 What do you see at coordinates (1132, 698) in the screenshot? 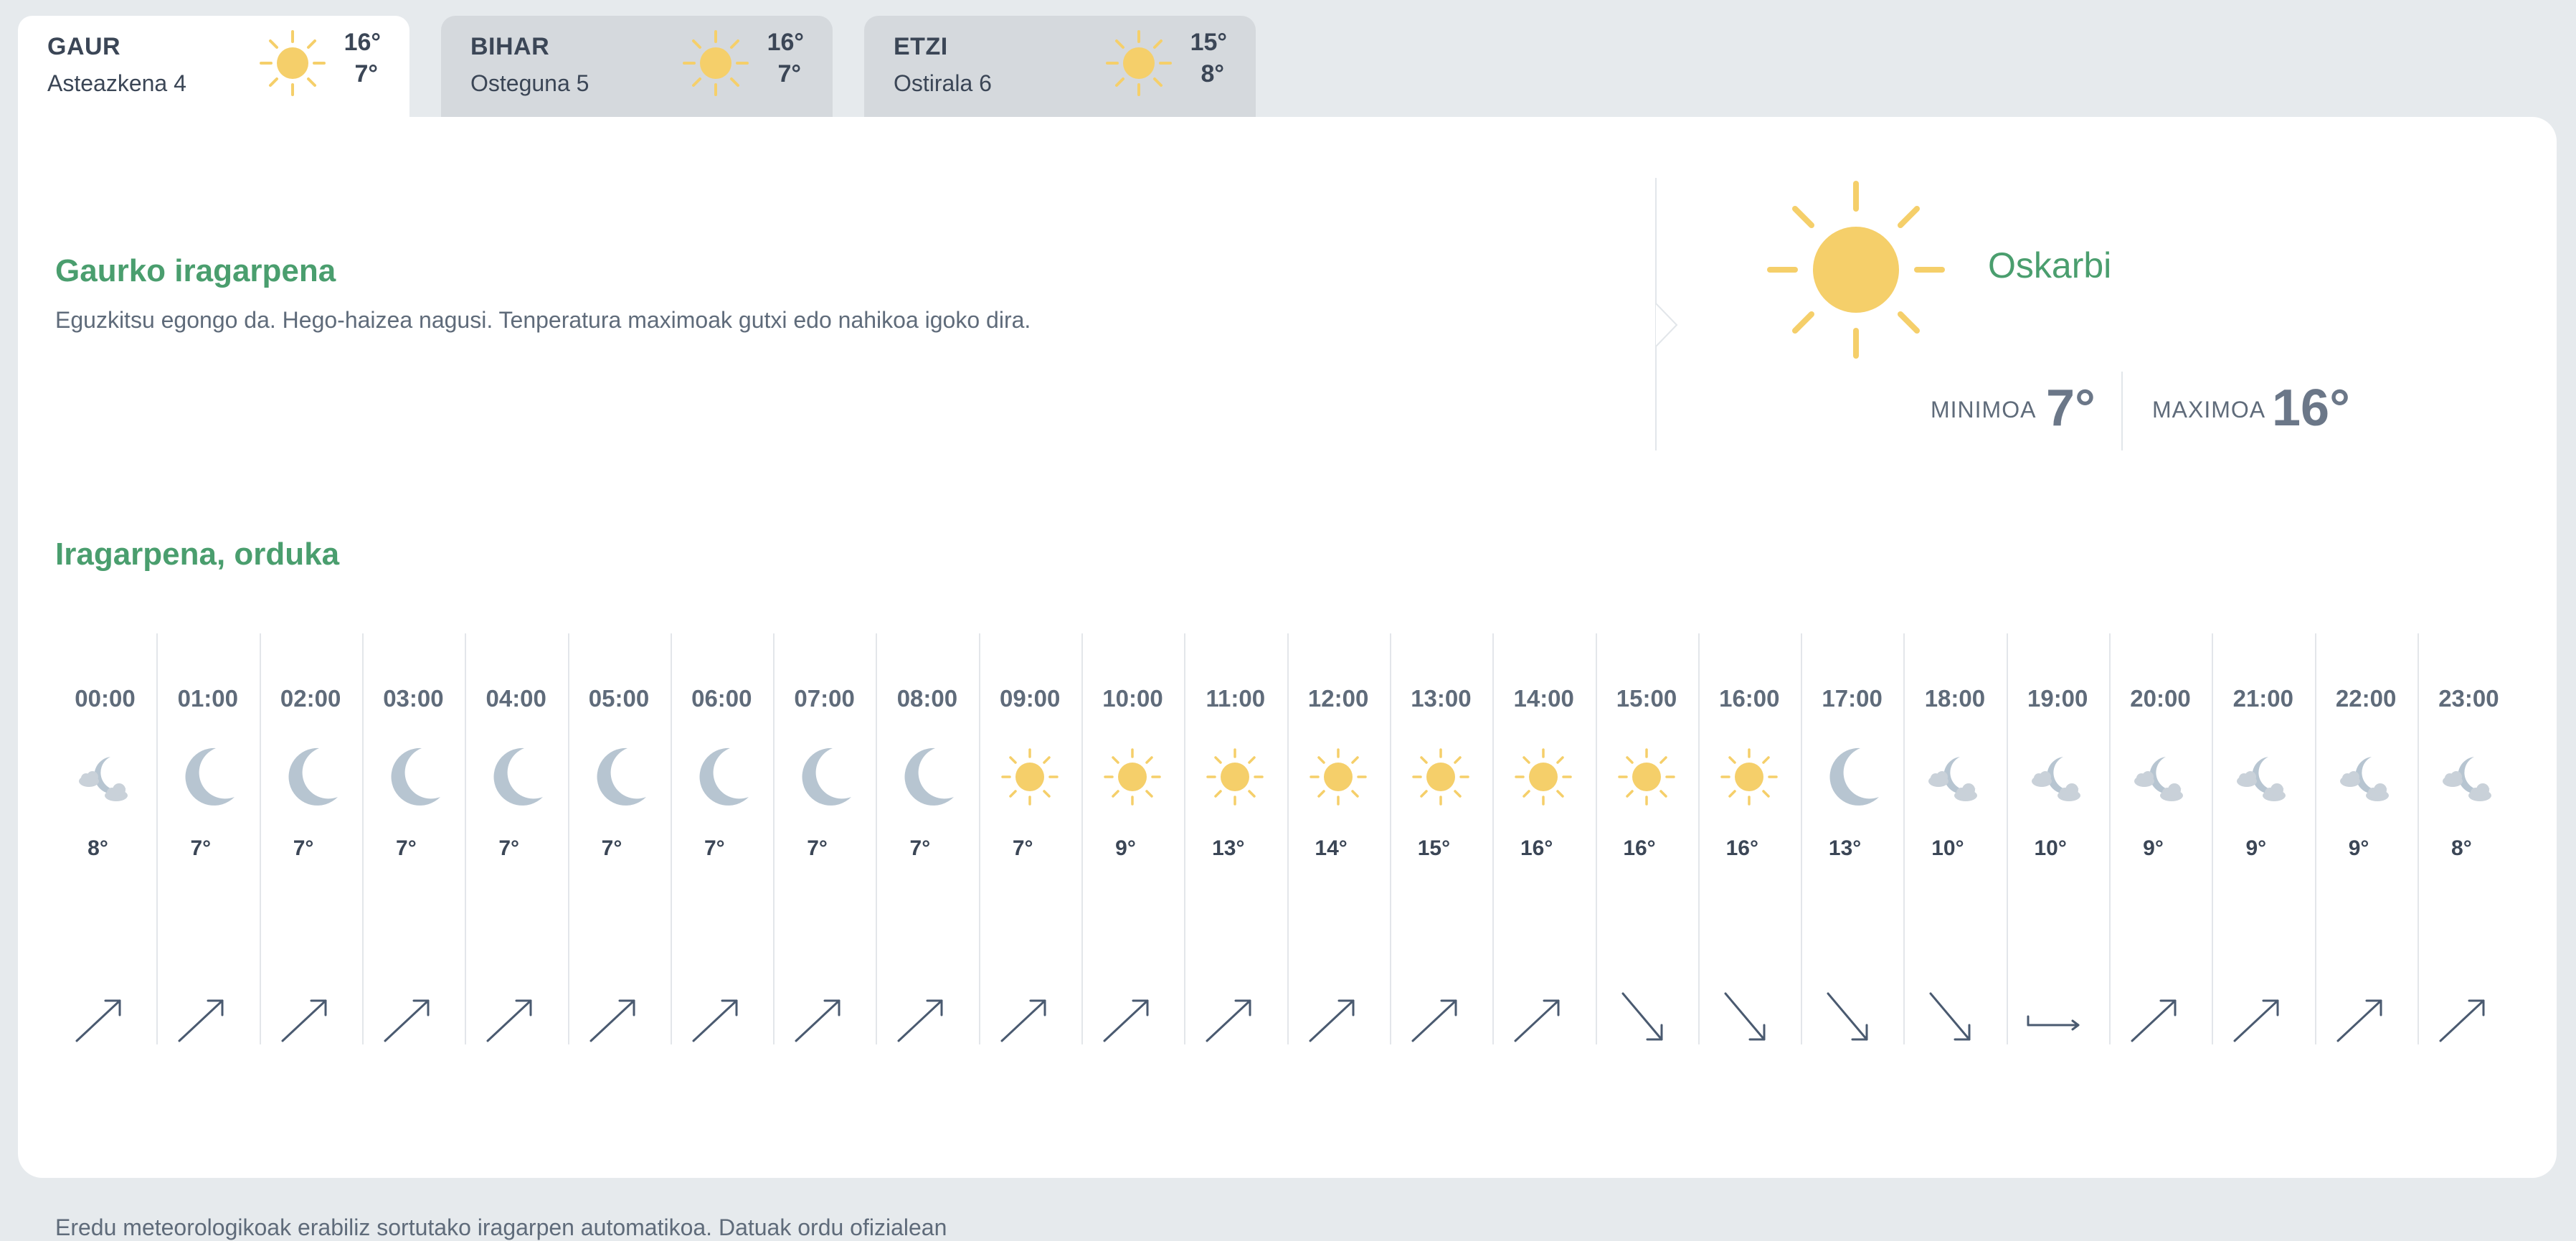
I see `hour-time: 10:00` at bounding box center [1132, 698].